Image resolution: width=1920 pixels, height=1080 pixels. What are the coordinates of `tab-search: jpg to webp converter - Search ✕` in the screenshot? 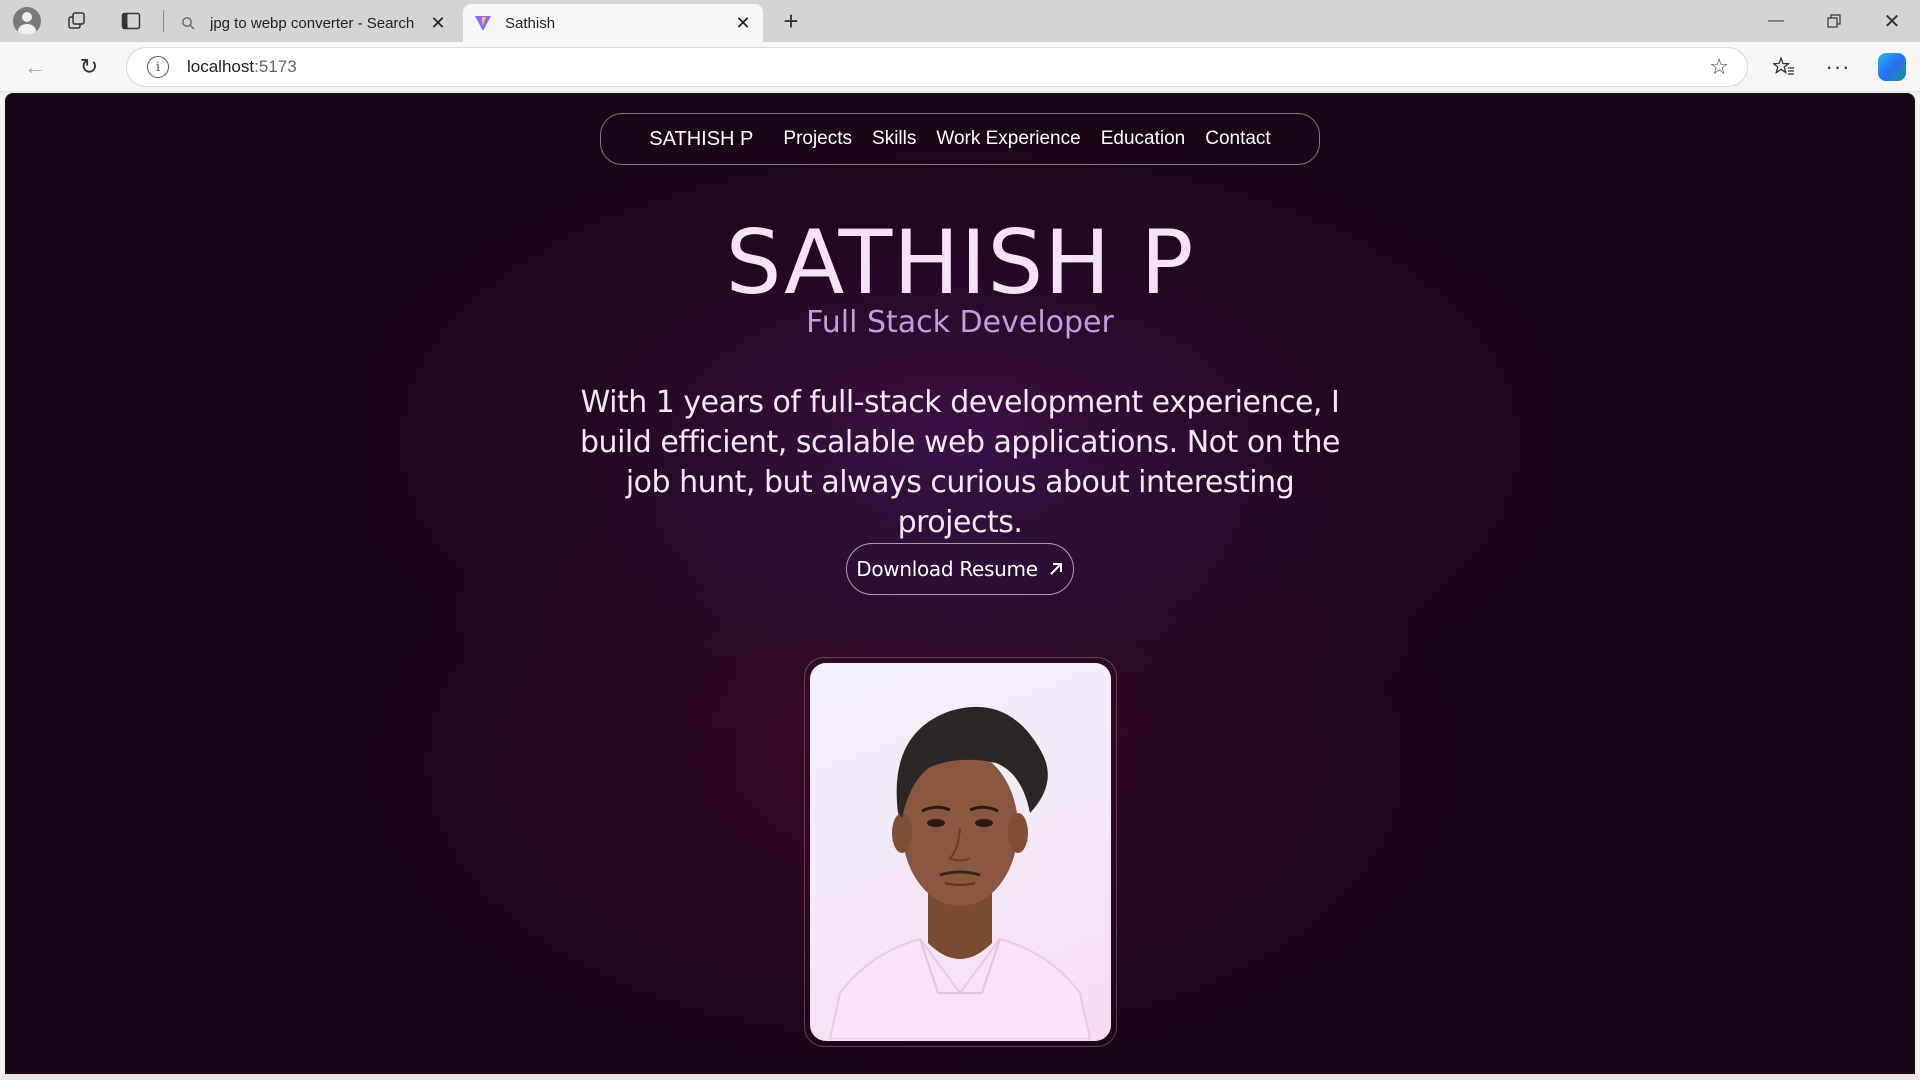 It's located at (313, 23).